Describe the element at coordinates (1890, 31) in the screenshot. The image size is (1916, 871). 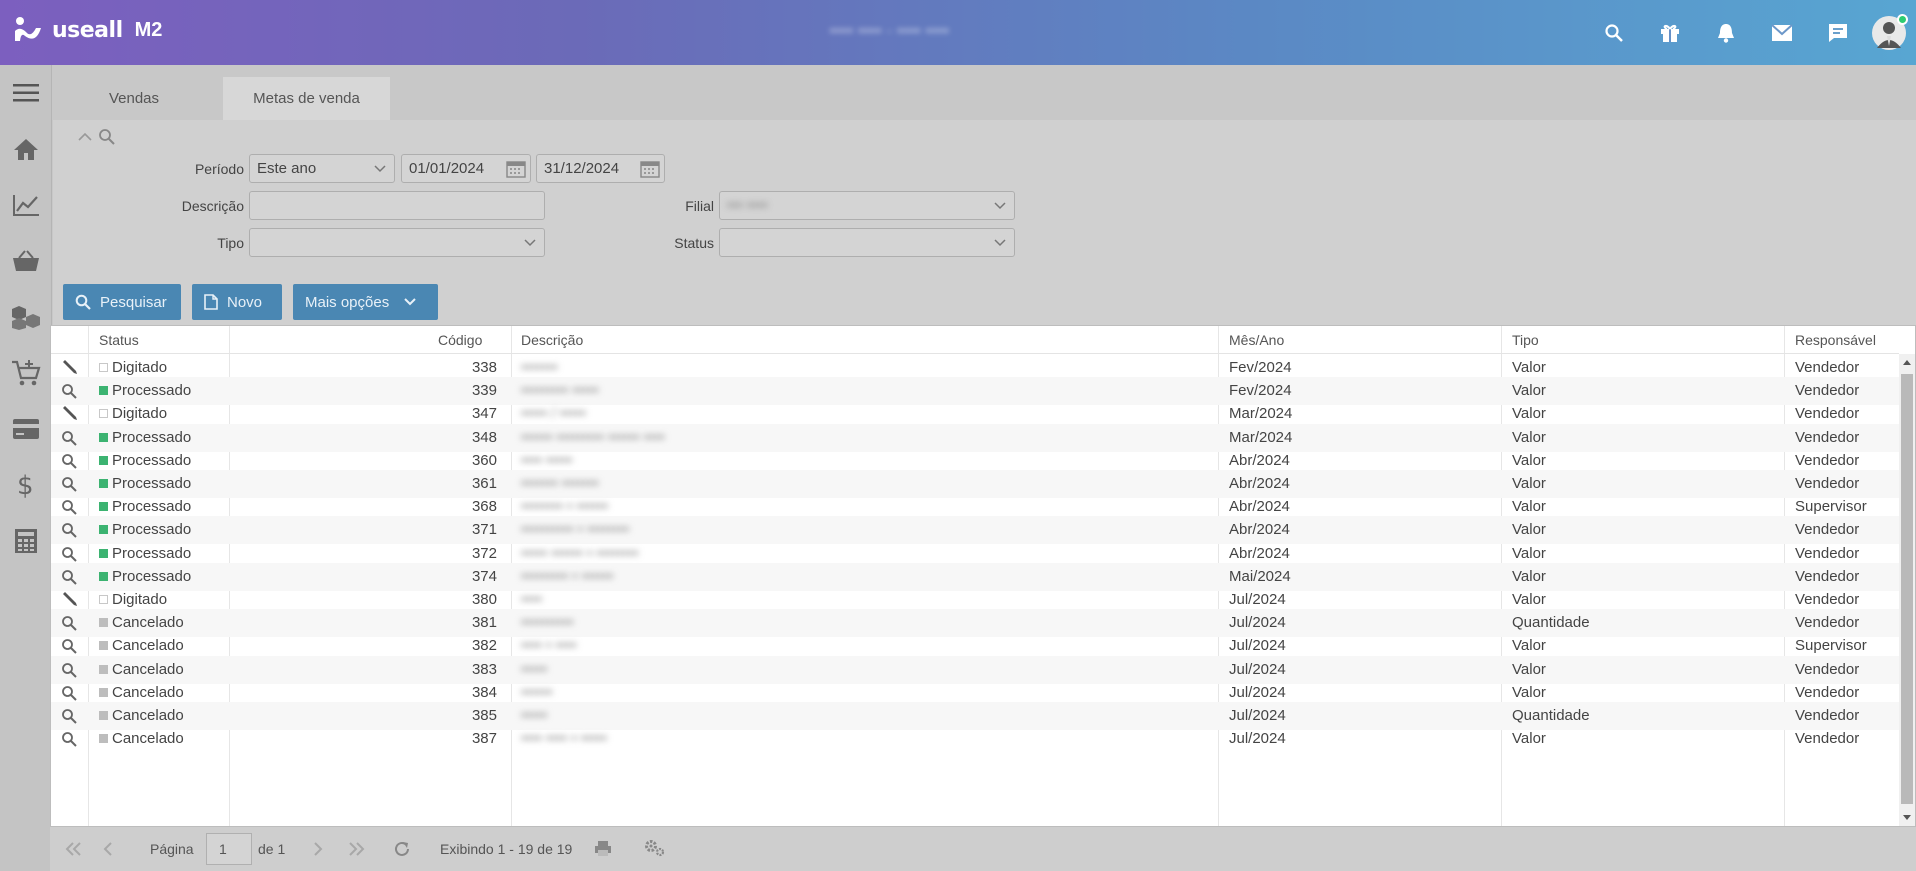
I see `user-avatar` at that location.